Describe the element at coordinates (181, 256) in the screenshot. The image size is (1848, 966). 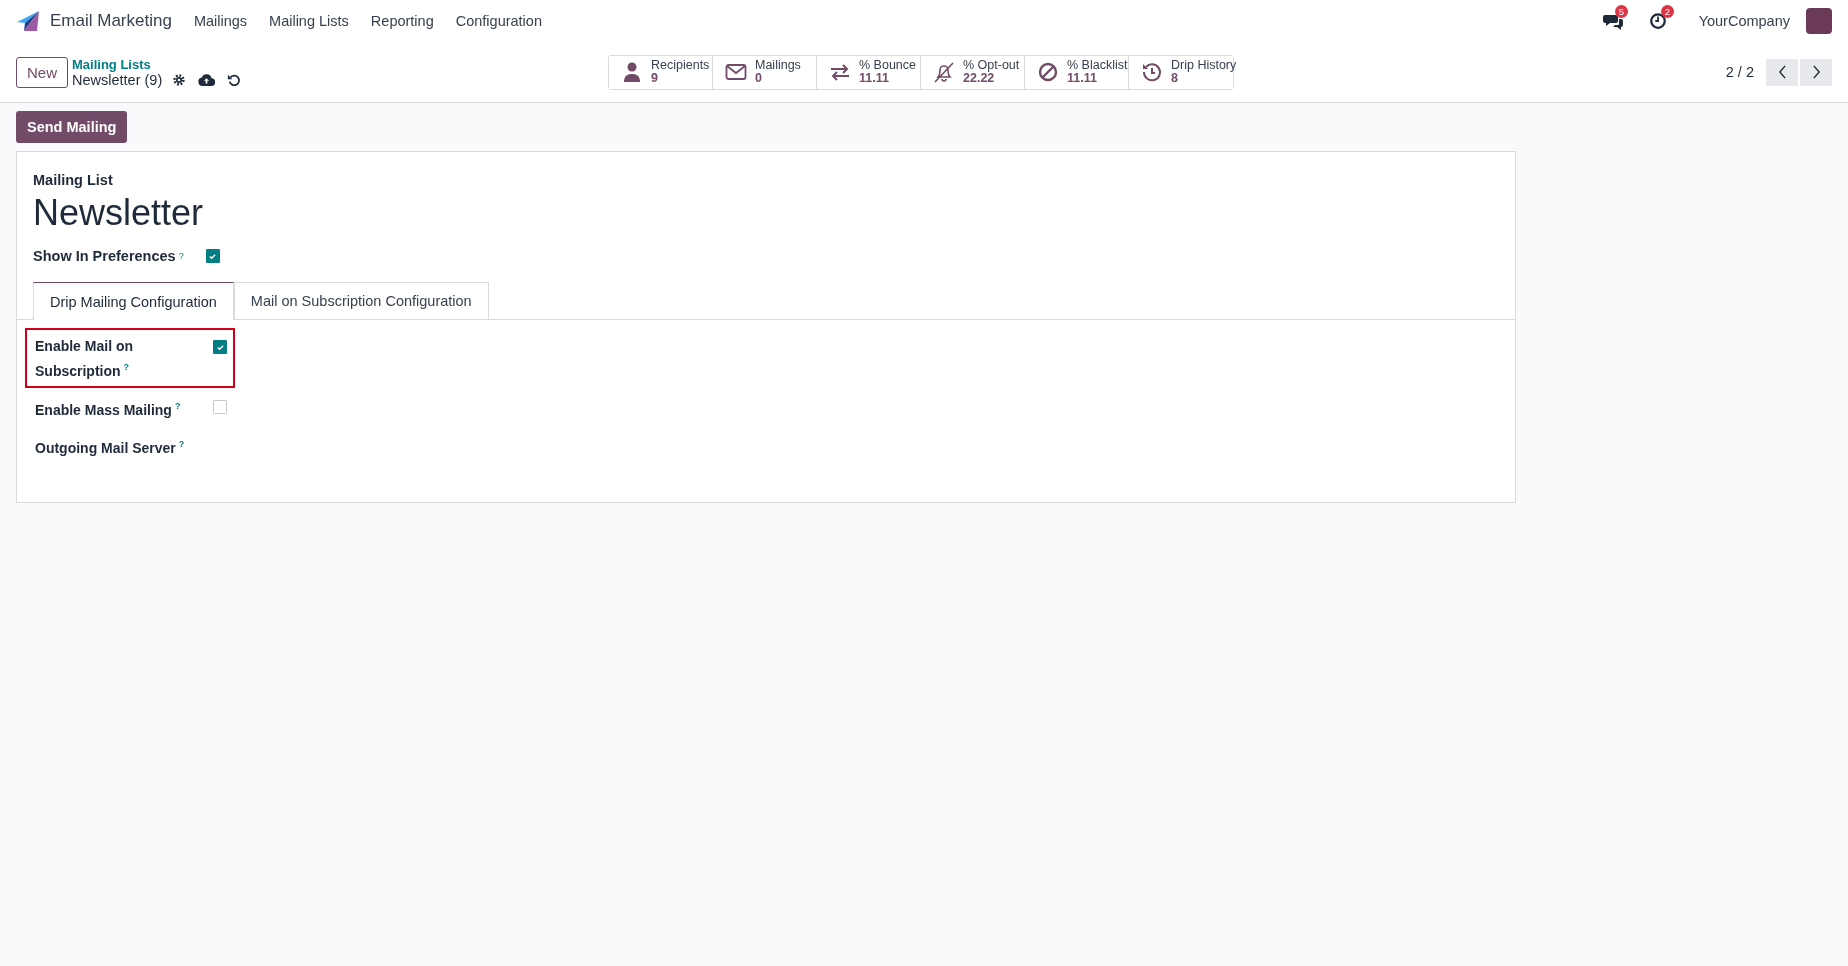
I see `help-tooltip-mark: ?` at that location.